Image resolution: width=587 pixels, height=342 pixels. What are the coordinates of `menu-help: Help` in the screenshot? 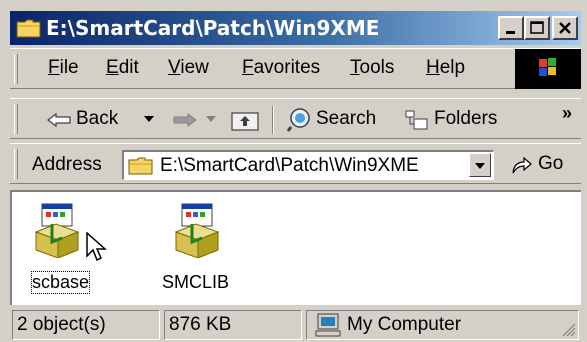 It's located at (445, 68).